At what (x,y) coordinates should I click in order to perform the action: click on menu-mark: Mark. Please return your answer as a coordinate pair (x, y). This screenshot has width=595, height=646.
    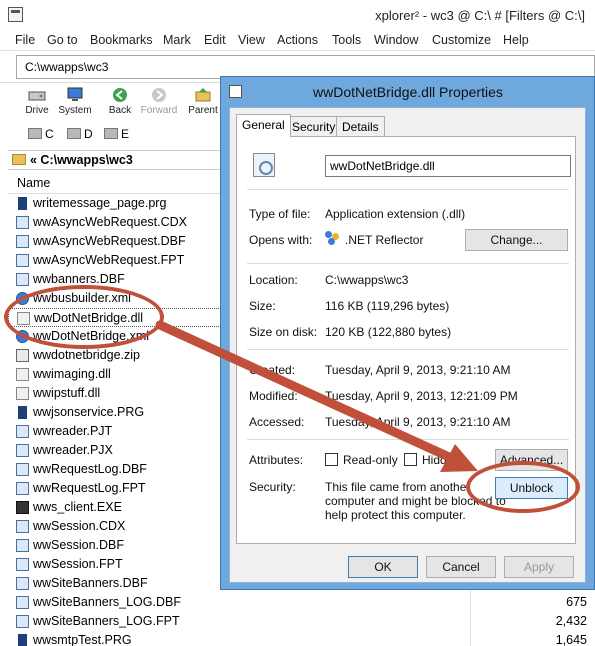
    Looking at the image, I should click on (177, 40).